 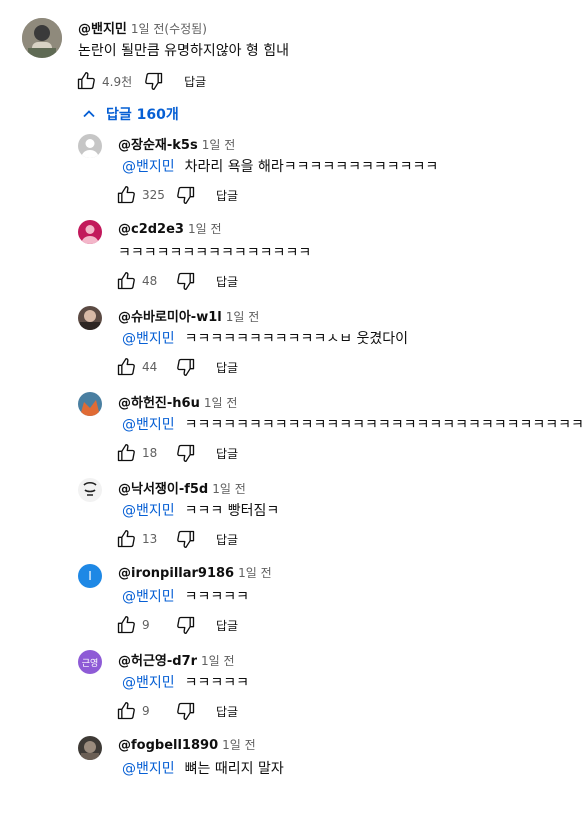 I want to click on reply-actions: 13 답글, so click(x=177, y=539).